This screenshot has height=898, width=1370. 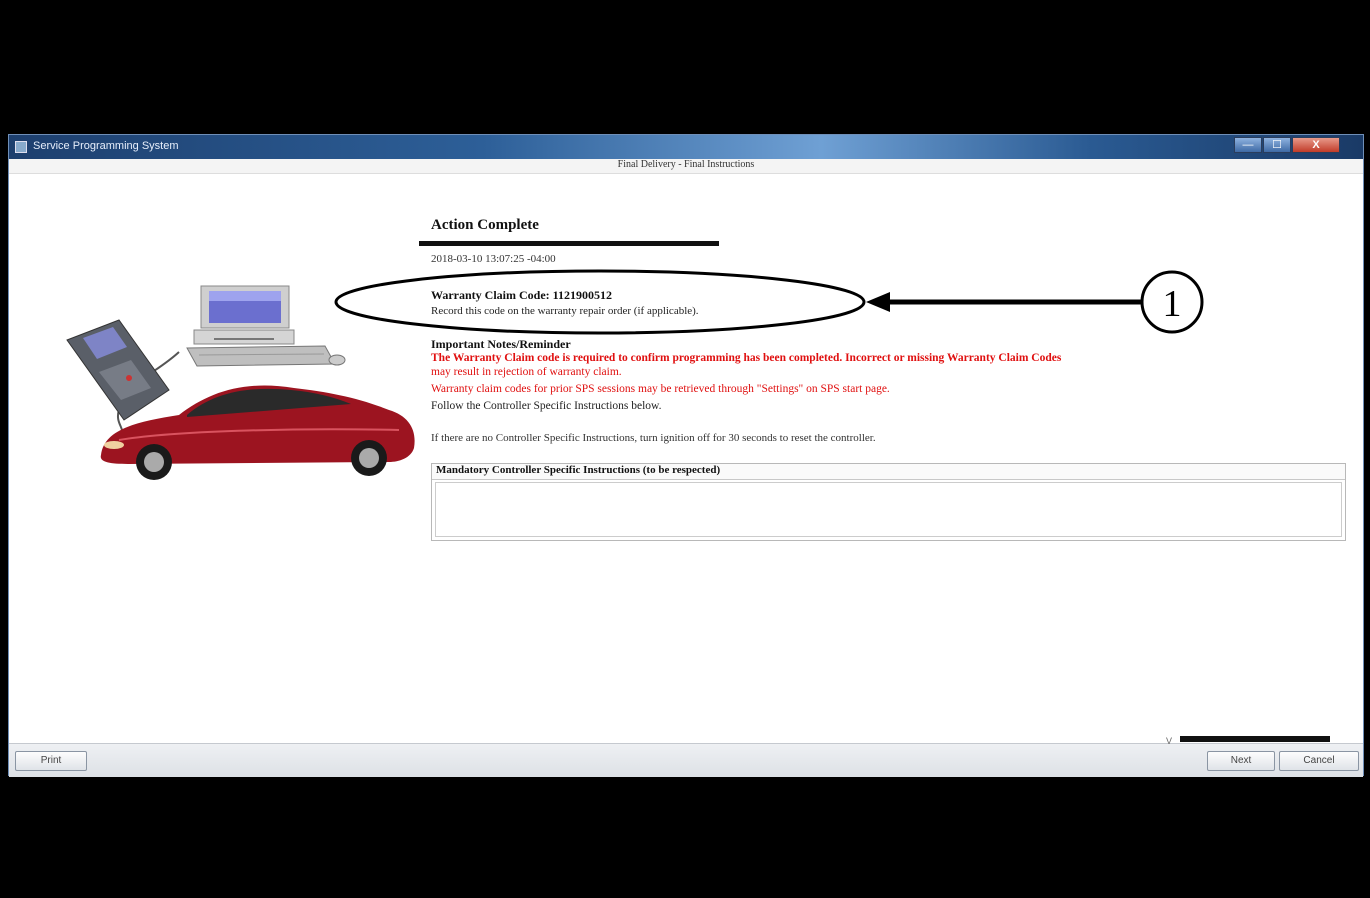 What do you see at coordinates (569, 243) in the screenshot?
I see `redacted-text` at bounding box center [569, 243].